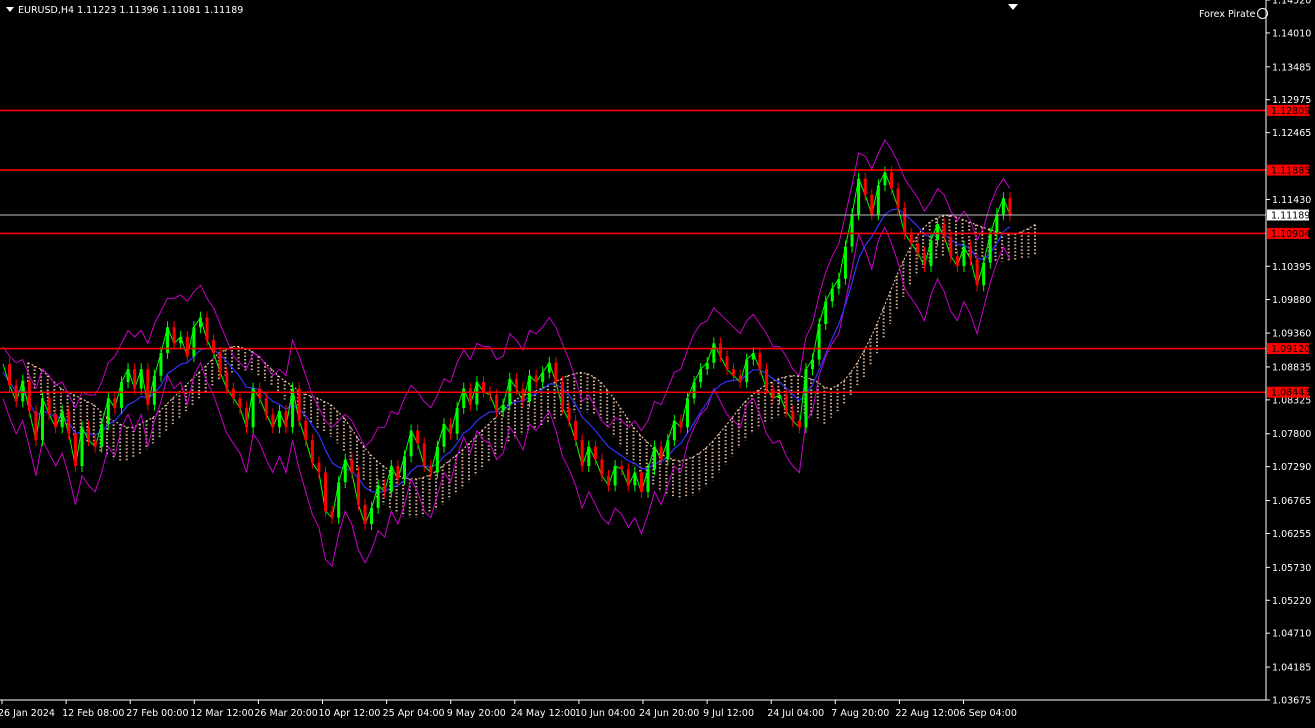  Describe the element at coordinates (10, 9) in the screenshot. I see `dropdown-triangle-icon` at that location.